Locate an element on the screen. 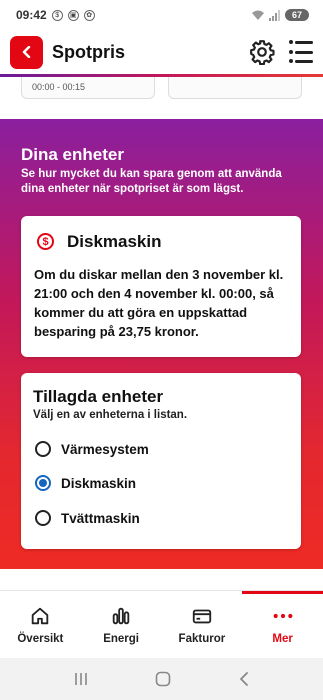 Image resolution: width=323 pixels, height=700 pixels. menu-icon is located at coordinates (301, 51).